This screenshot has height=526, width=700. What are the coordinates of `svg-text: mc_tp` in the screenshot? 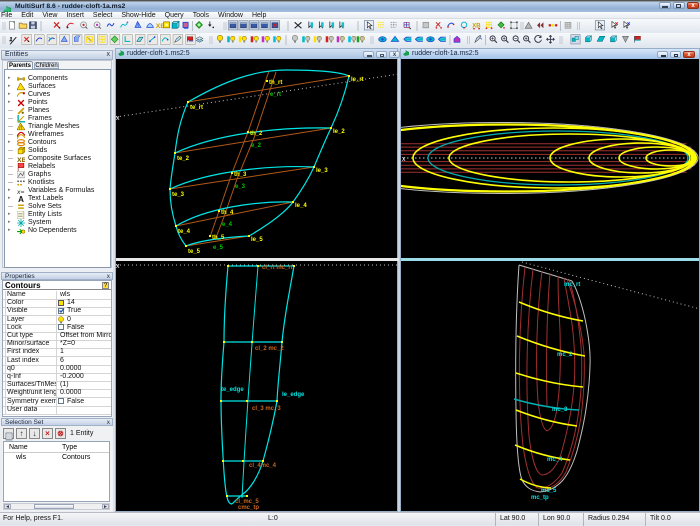 It's located at (540, 498).